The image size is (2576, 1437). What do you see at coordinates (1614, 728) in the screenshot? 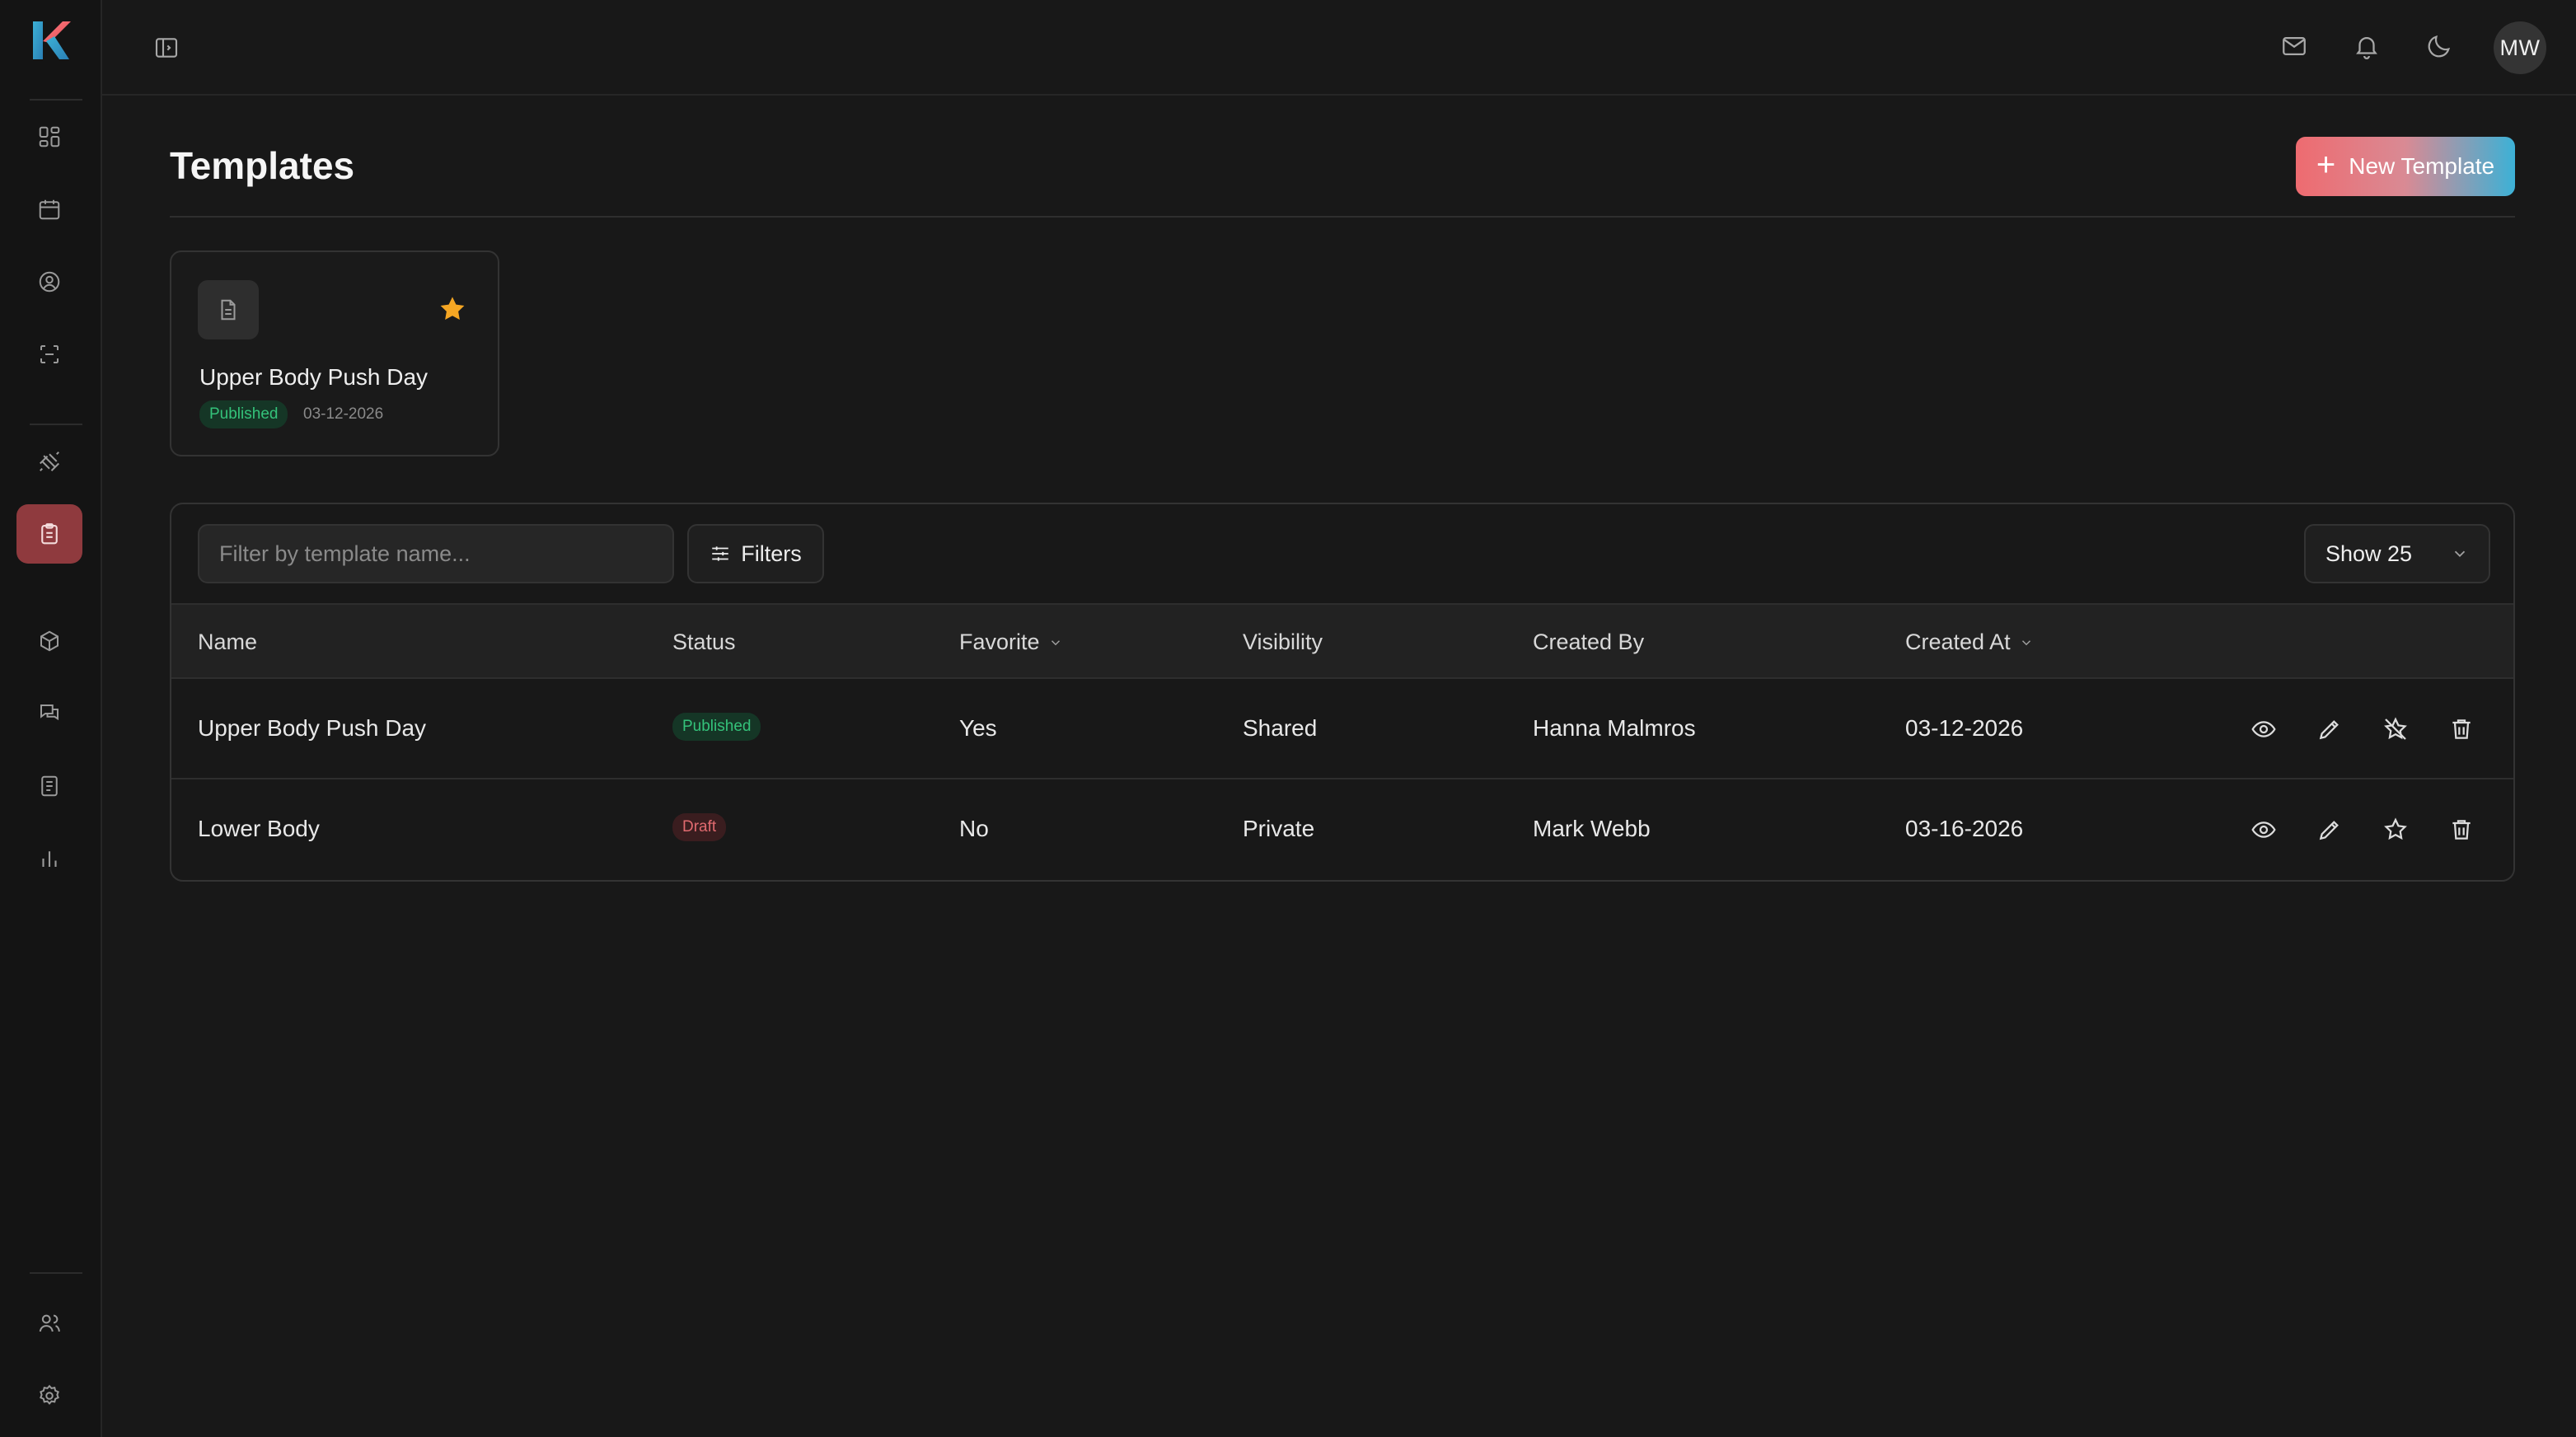
I see `cell-created-by: Hanna Malmros` at bounding box center [1614, 728].